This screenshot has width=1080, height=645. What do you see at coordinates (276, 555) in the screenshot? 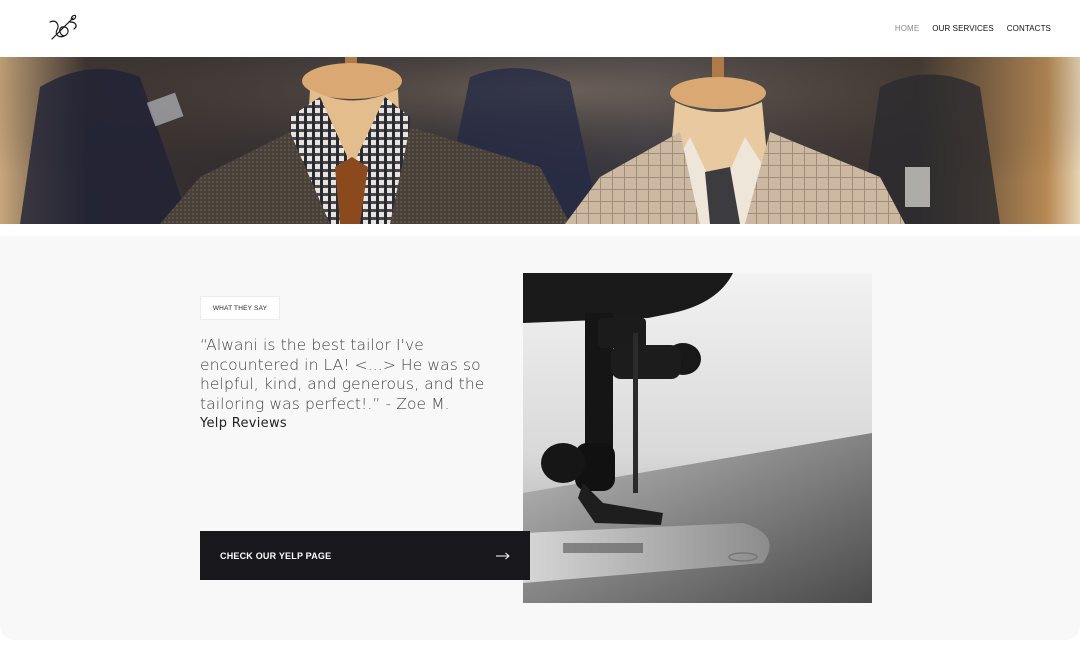
I see `cta-label: CHECK OUR YELP PAGE` at bounding box center [276, 555].